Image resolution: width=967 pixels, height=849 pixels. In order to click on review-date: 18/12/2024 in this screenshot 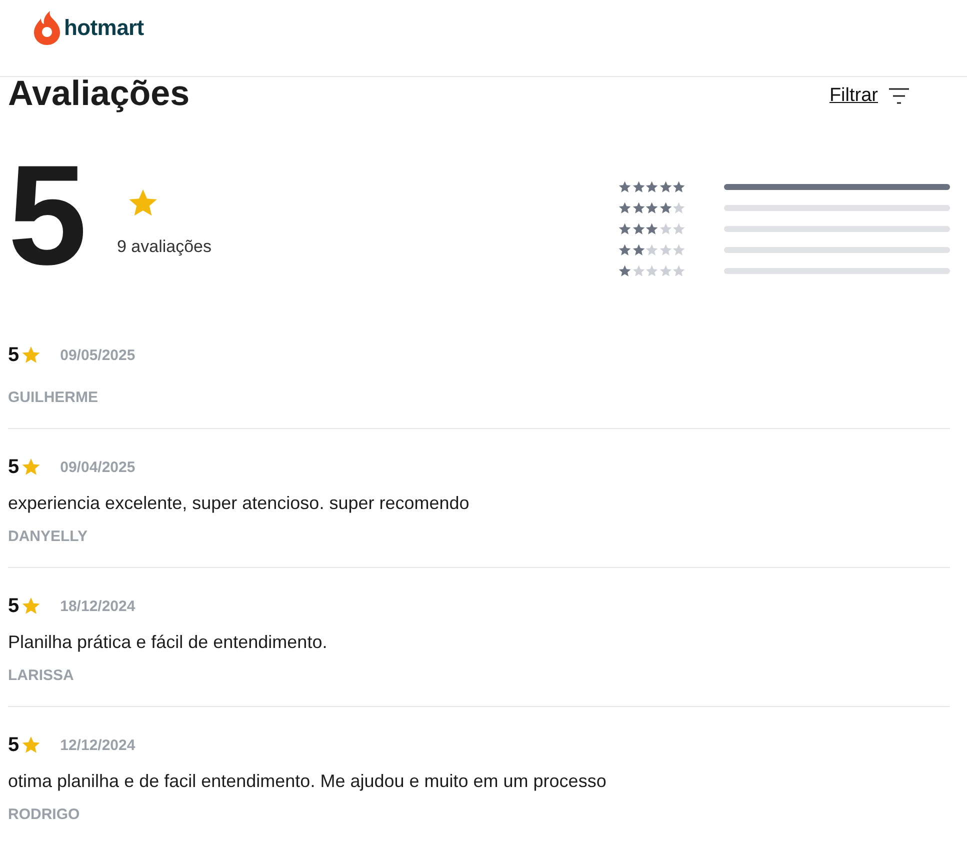, I will do `click(98, 606)`.